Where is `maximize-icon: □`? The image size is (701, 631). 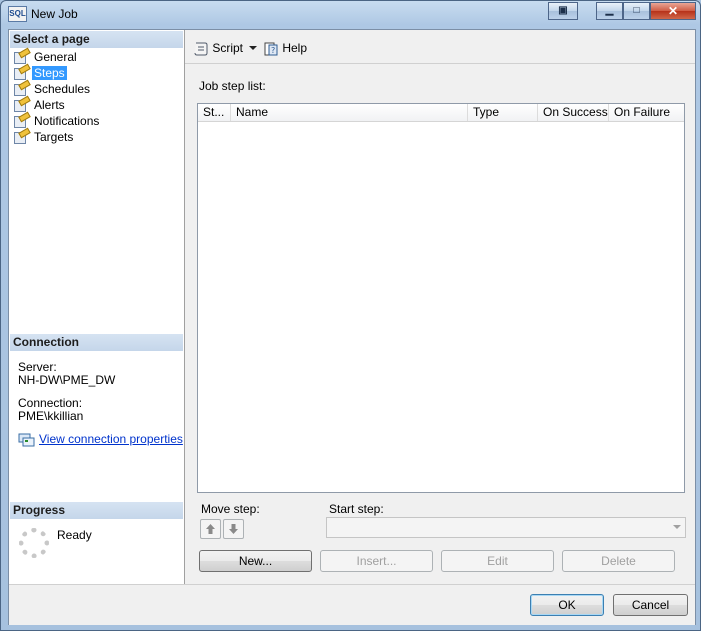
maximize-icon: □ is located at coordinates (636, 10).